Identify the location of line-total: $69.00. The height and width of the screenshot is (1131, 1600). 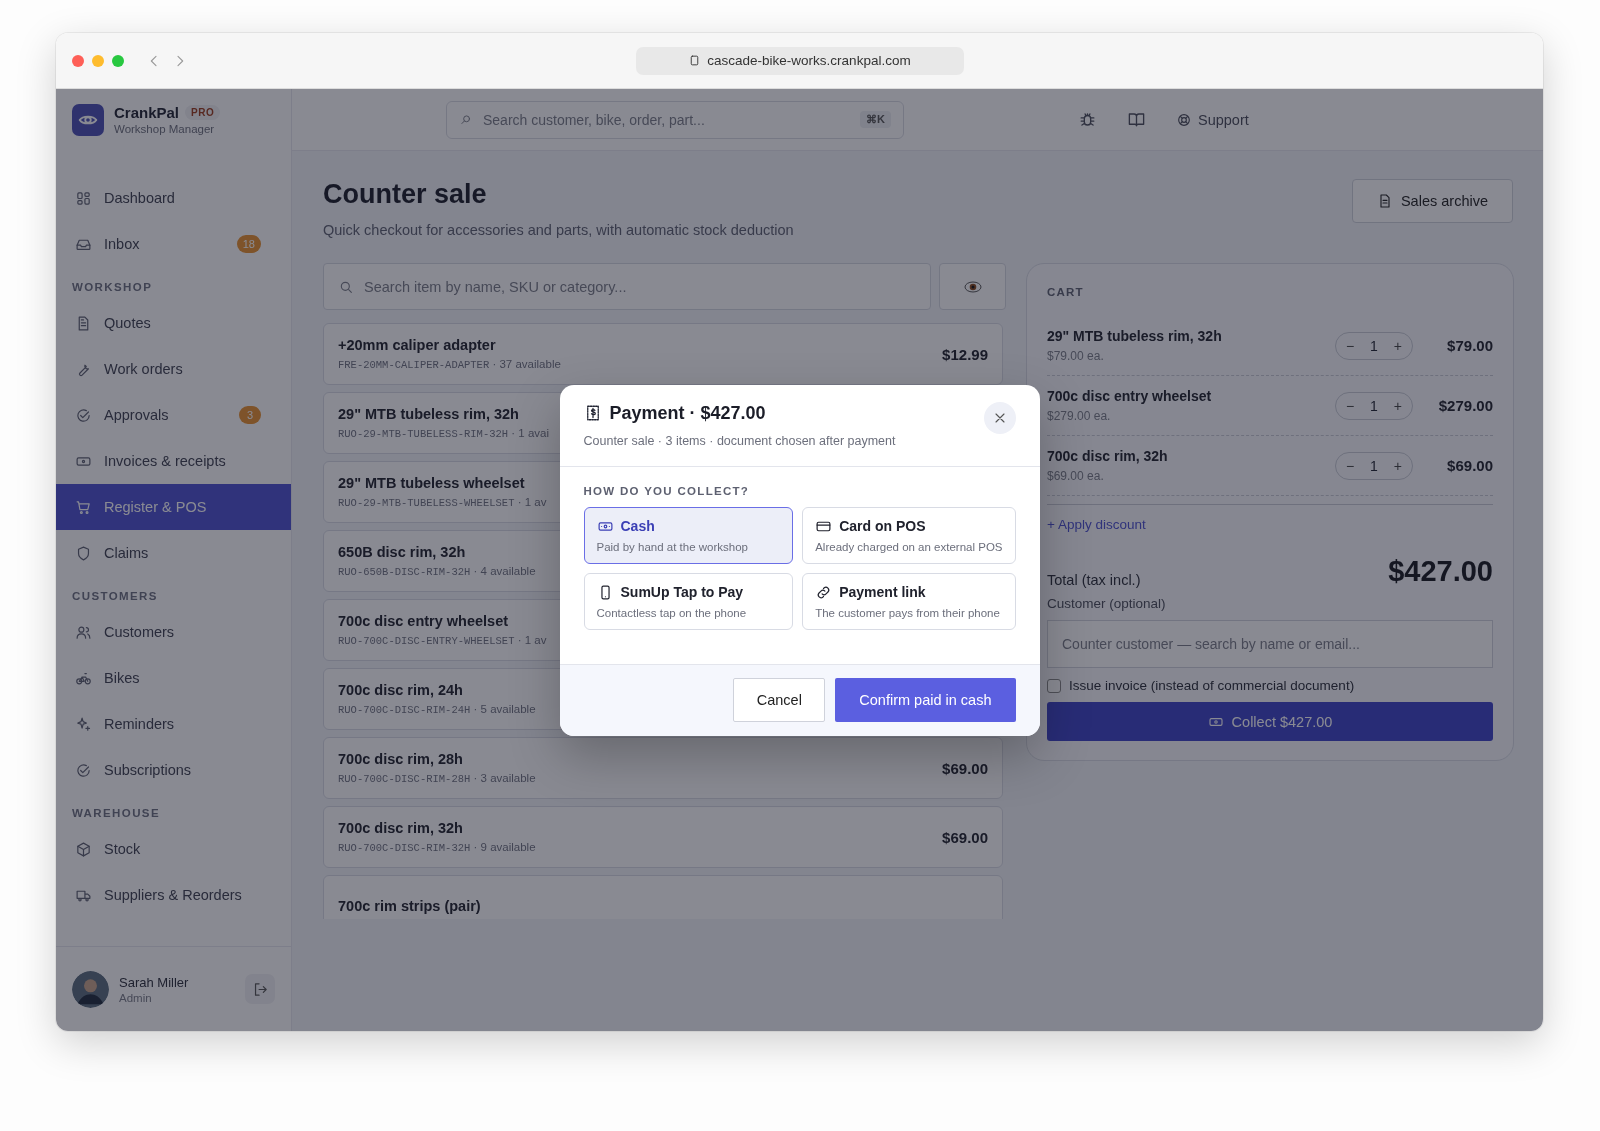
(1469, 465).